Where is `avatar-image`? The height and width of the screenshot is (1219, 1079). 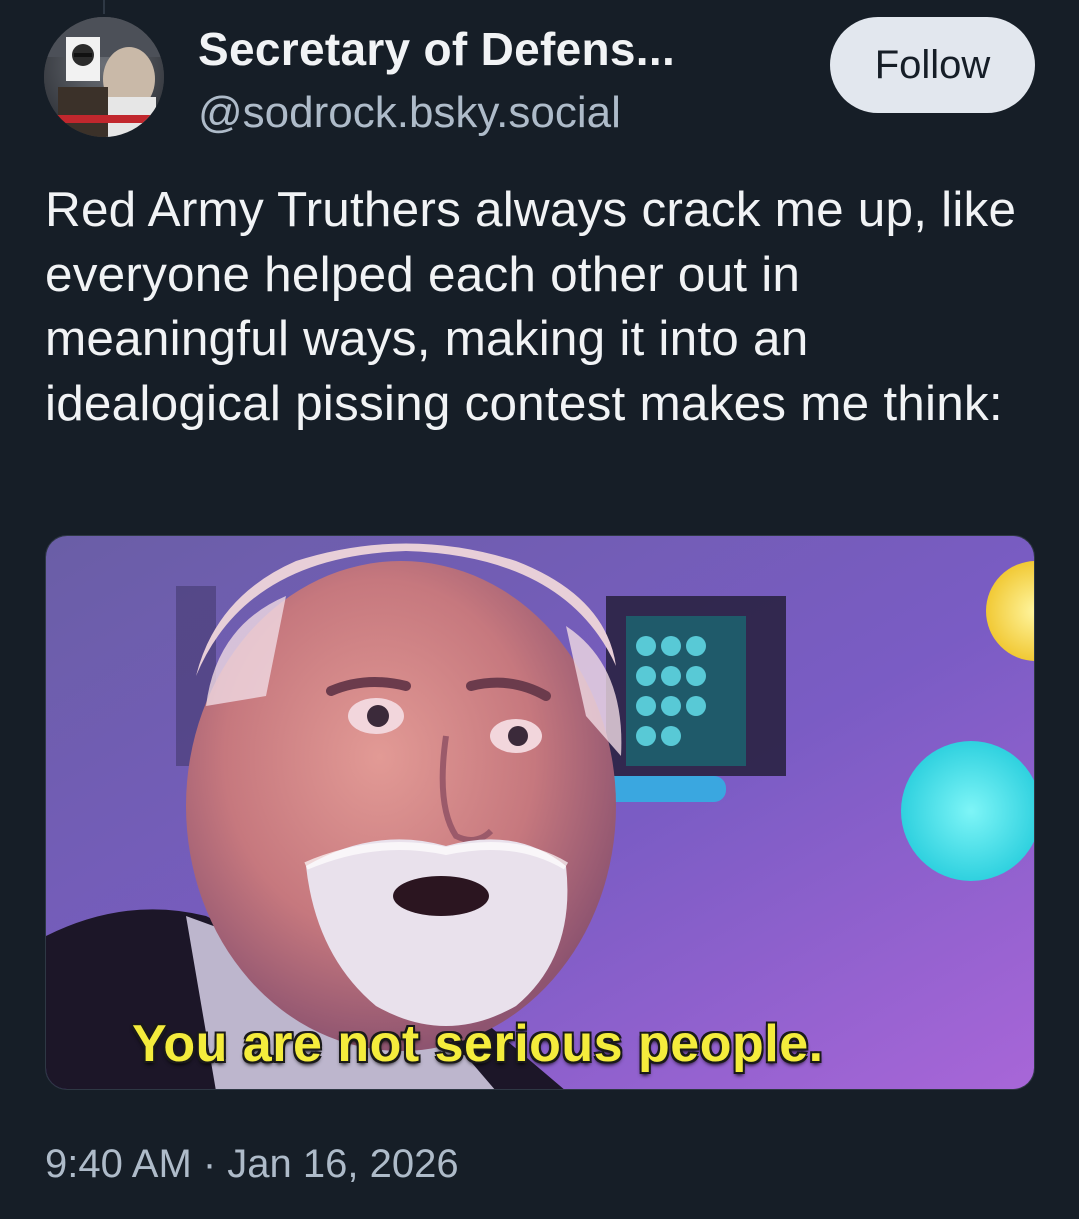
avatar-image is located at coordinates (104, 77).